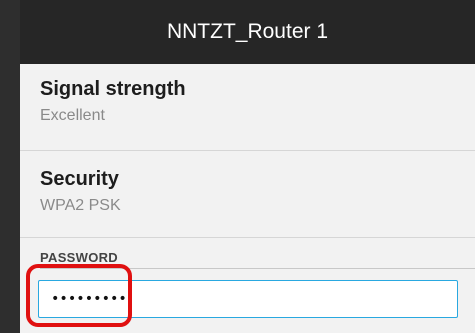 This screenshot has width=475, height=333. Describe the element at coordinates (80, 205) in the screenshot. I see `security-value: WPA2 PSK` at that location.